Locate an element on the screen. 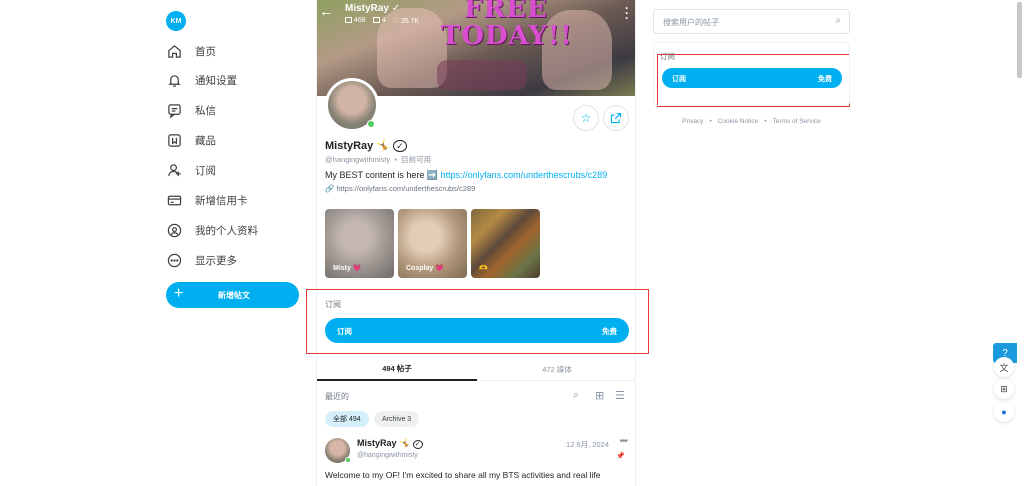 The height and width of the screenshot is (486, 1024). sidebar-item-notifications: 通知设置 is located at coordinates (202, 80).